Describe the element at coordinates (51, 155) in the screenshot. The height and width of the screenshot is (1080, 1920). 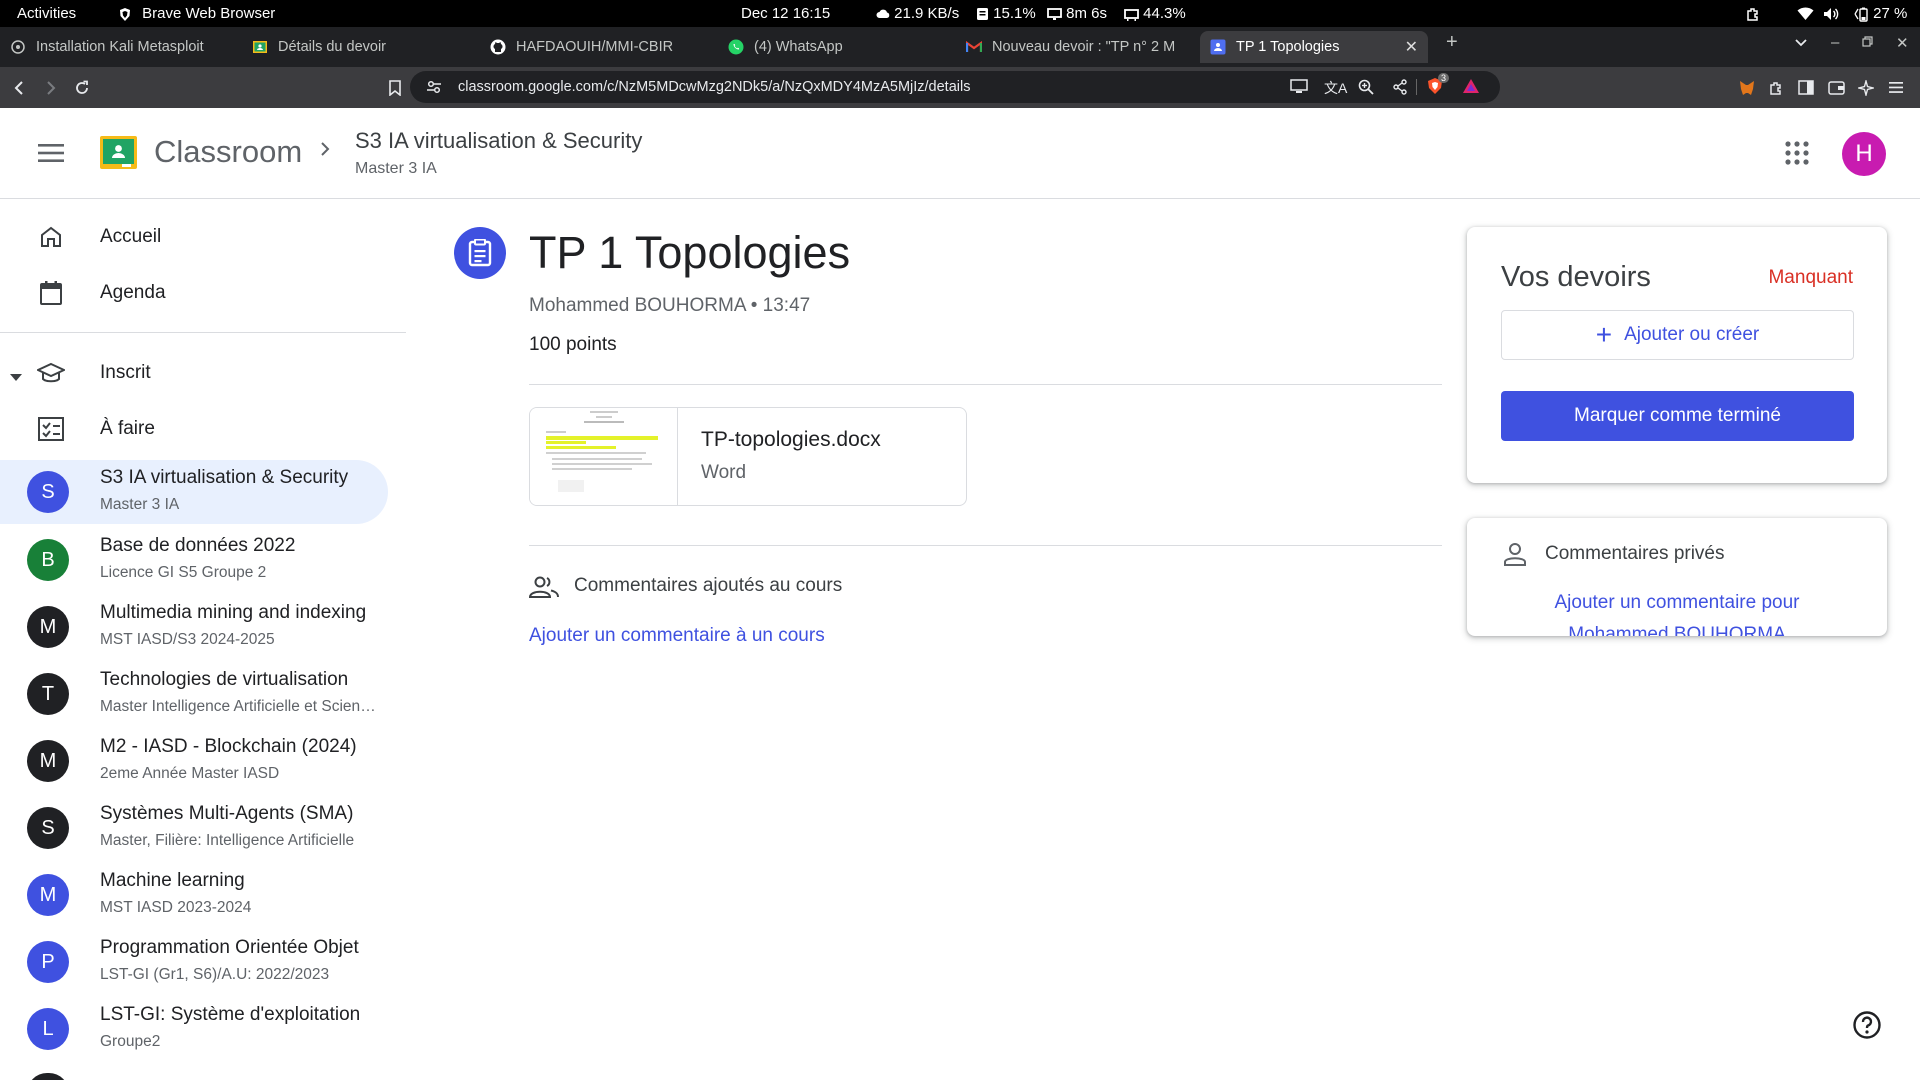
I see `main-menu-icon` at that location.